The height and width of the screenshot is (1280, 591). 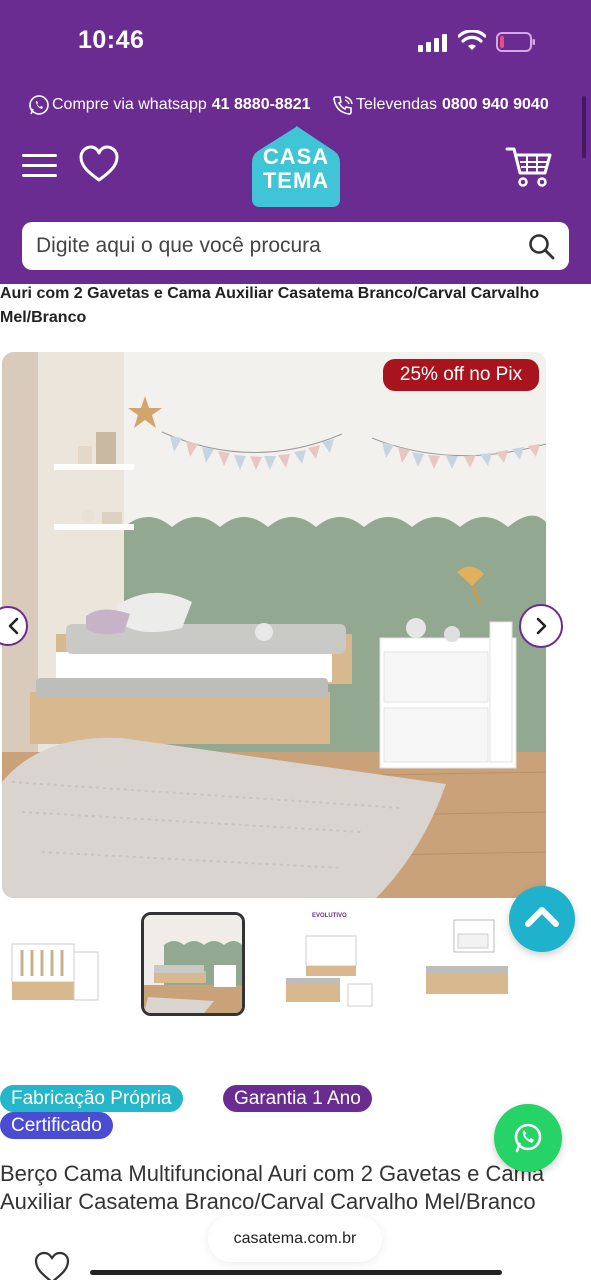 I want to click on whatsapp-label: Compre via whatsapp, so click(x=129, y=104).